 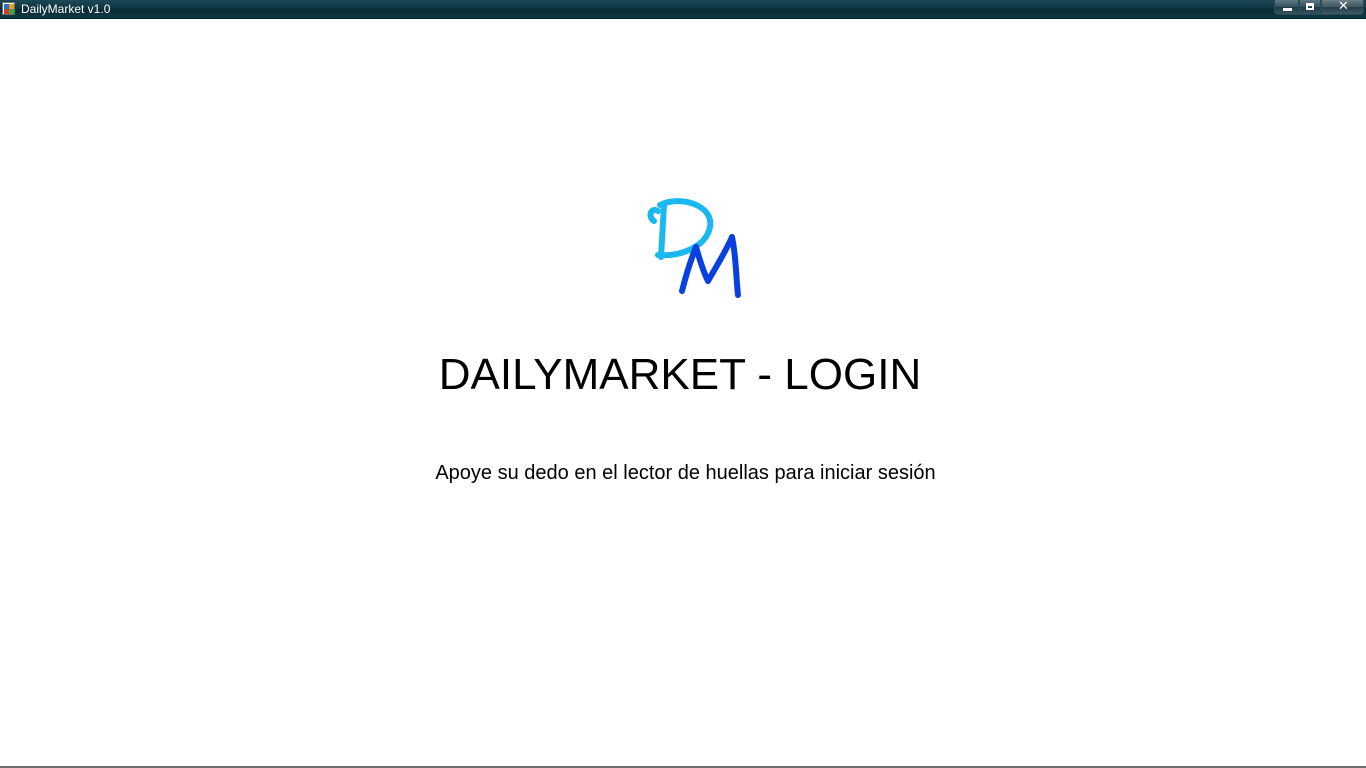 I want to click on page-title: DAILYMARKET - LOGIN, so click(x=680, y=374).